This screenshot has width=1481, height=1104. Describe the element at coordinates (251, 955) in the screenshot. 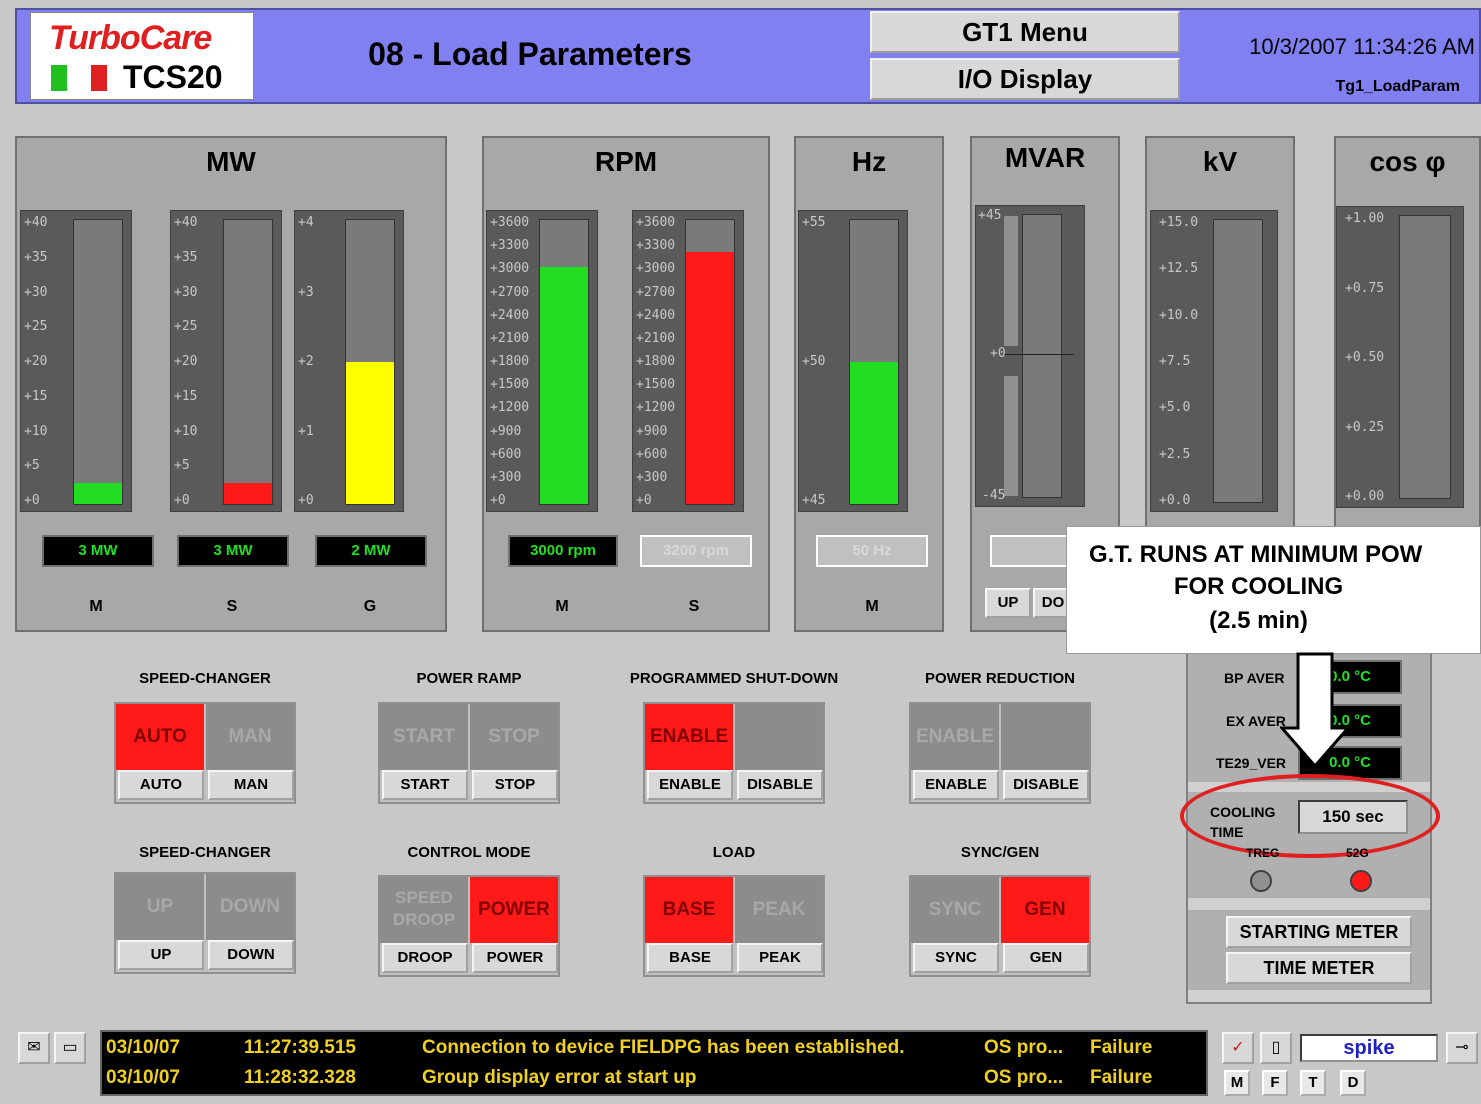

I see `speed-changer-down-button: DOWN` at that location.